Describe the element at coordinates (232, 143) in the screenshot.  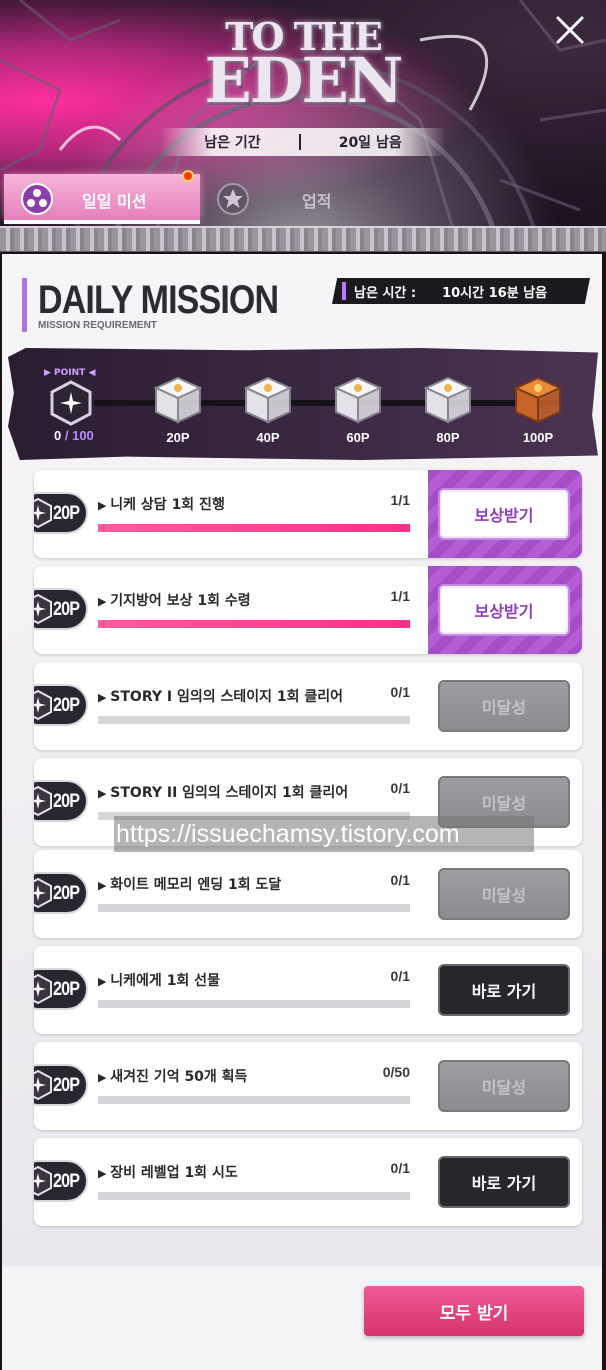
I see `period-label: 남은 기간` at that location.